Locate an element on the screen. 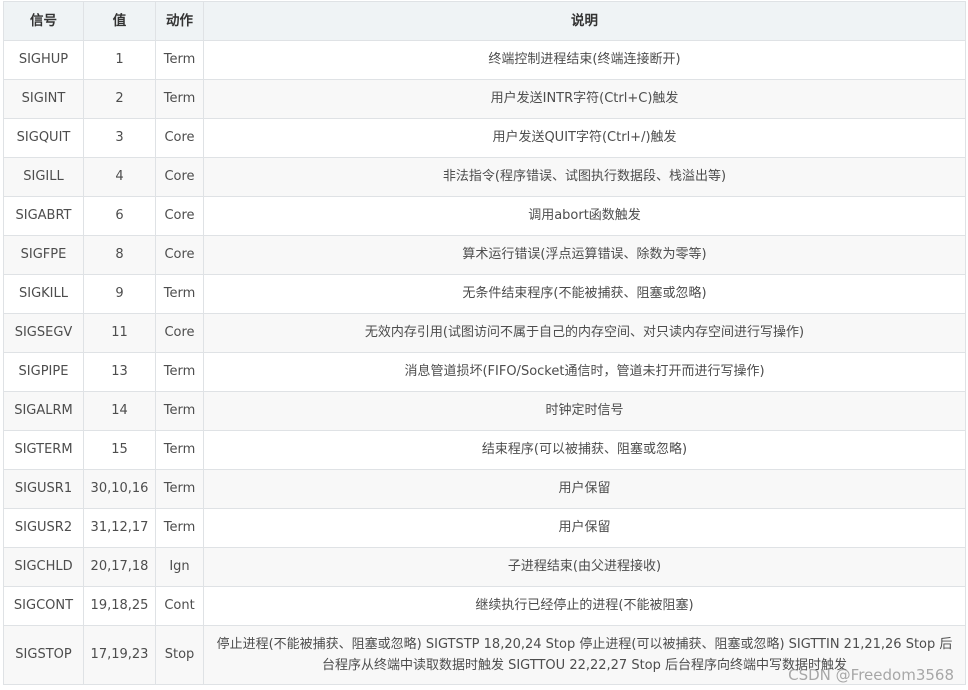 This screenshot has width=968, height=690. table-row: SIGABRT 6 Core 调用abort函数触发 is located at coordinates (484, 216).